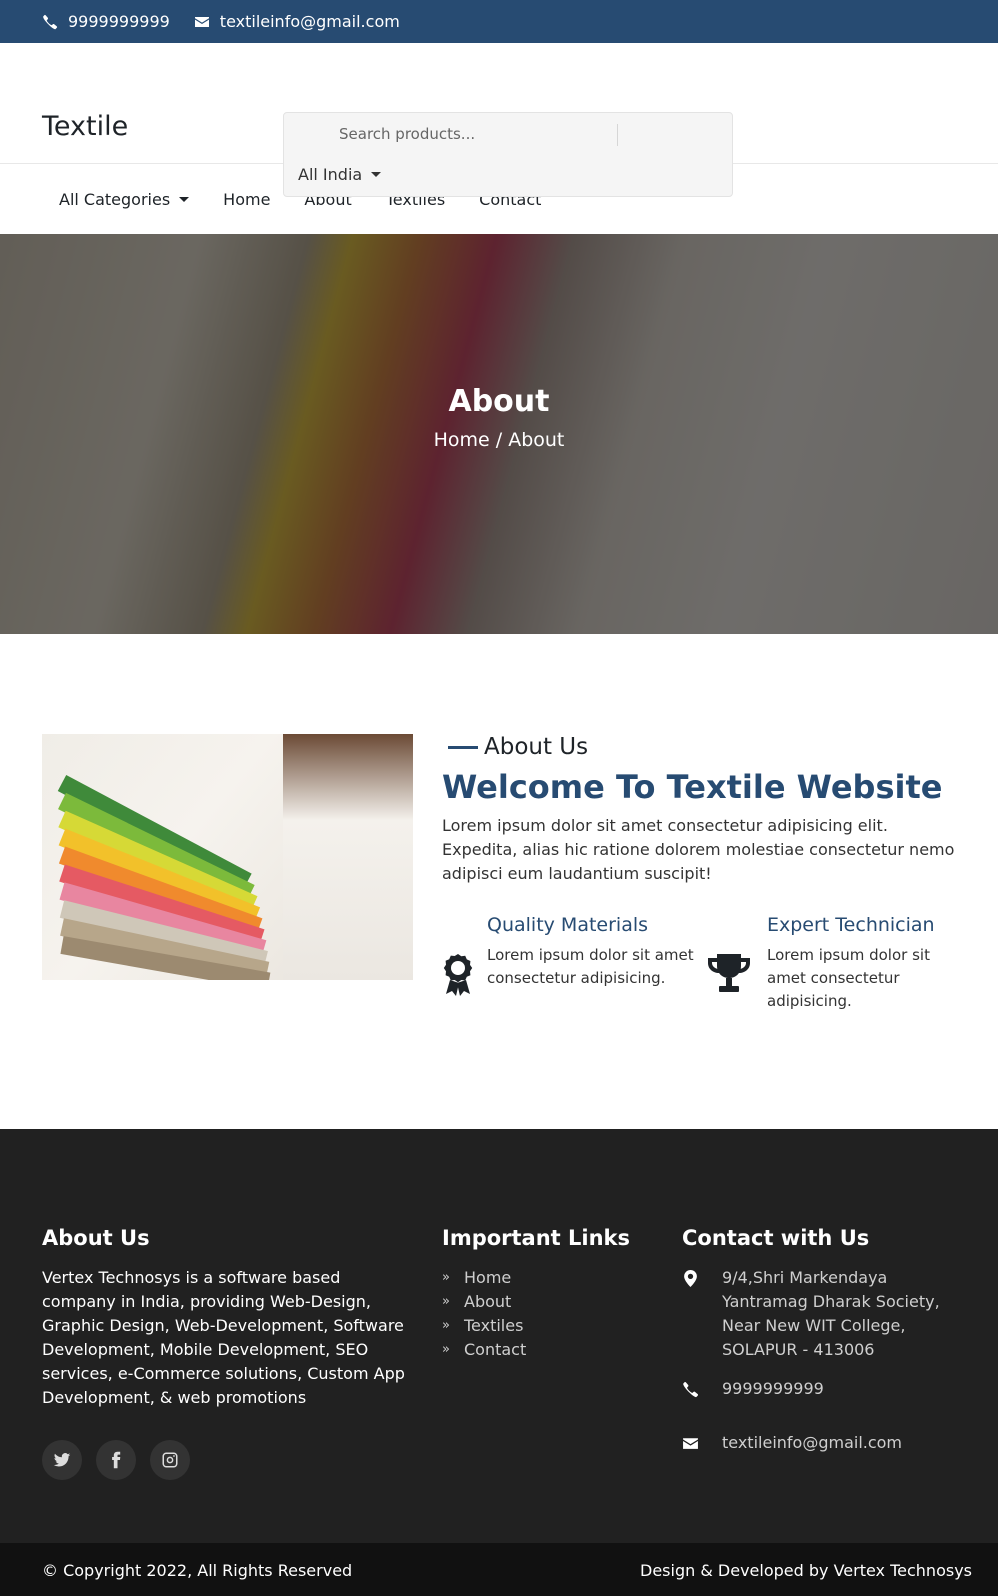  I want to click on footer-about-heading: About Us, so click(96, 1238).